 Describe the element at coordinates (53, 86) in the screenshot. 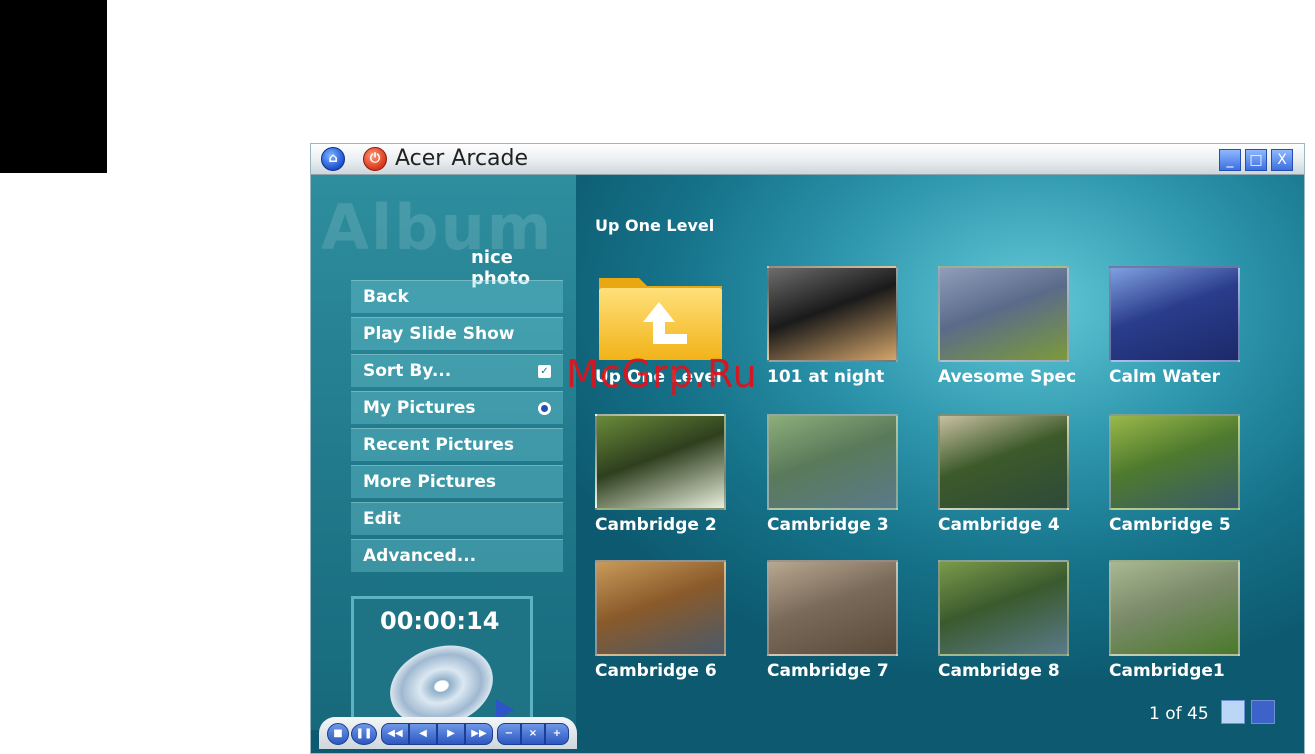

I see `black-corner-block` at that location.